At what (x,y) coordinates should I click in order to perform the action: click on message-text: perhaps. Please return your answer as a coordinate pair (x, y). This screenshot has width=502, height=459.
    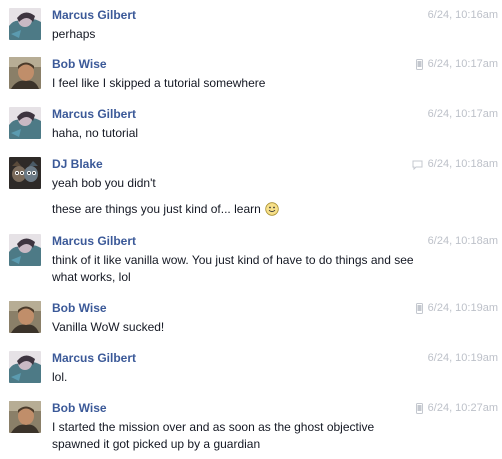
    Looking at the image, I should click on (74, 34).